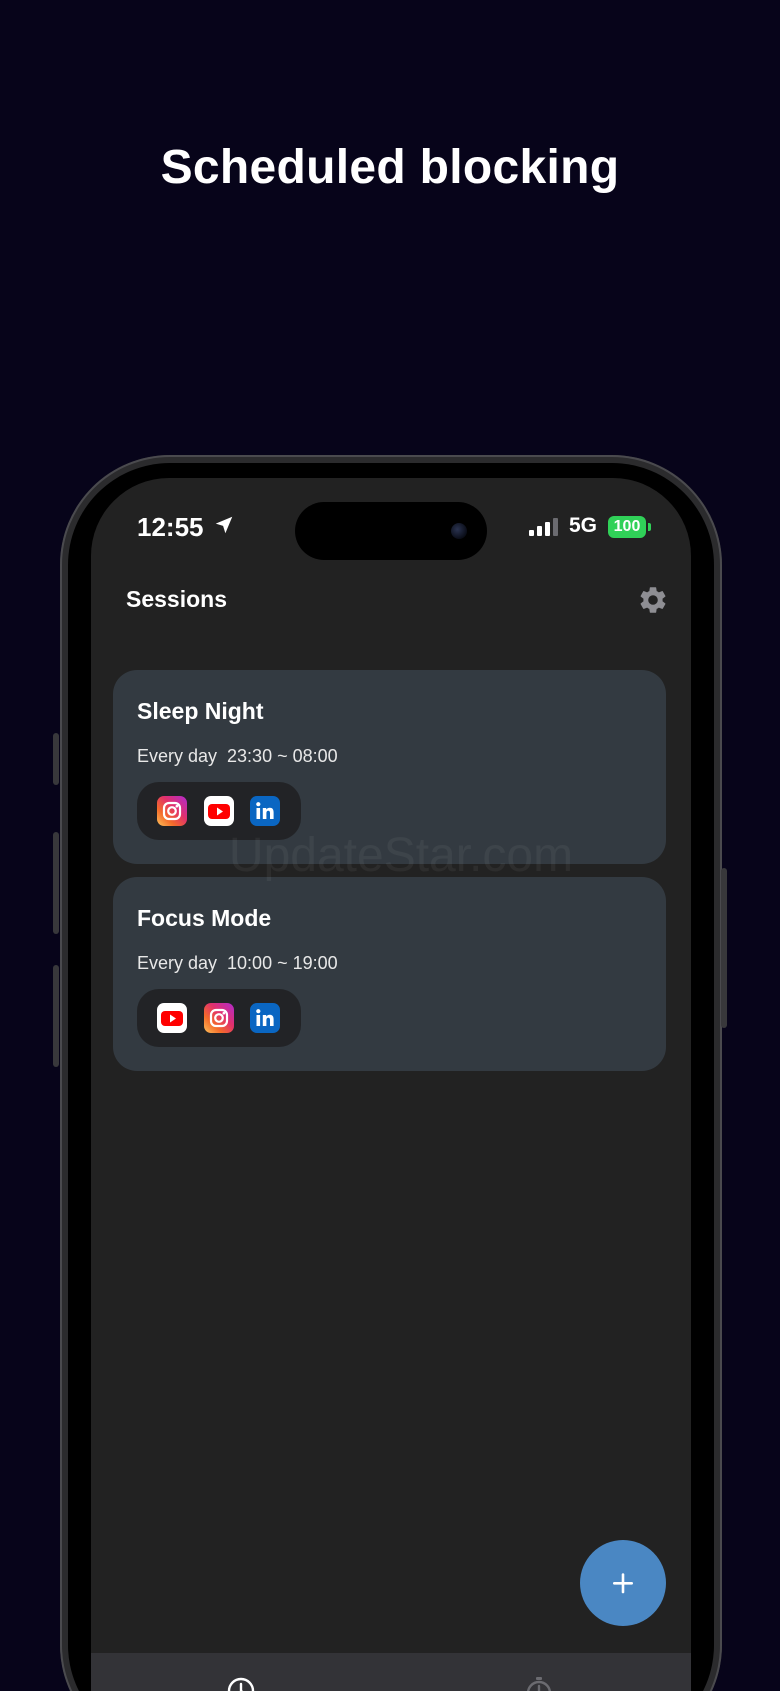 This screenshot has width=780, height=1691. I want to click on cellular-signal-icon, so click(543, 527).